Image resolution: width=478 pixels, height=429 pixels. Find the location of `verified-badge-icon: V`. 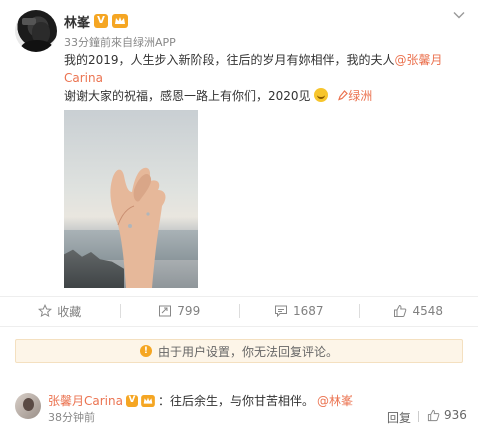

verified-badge-icon: V is located at coordinates (101, 21).